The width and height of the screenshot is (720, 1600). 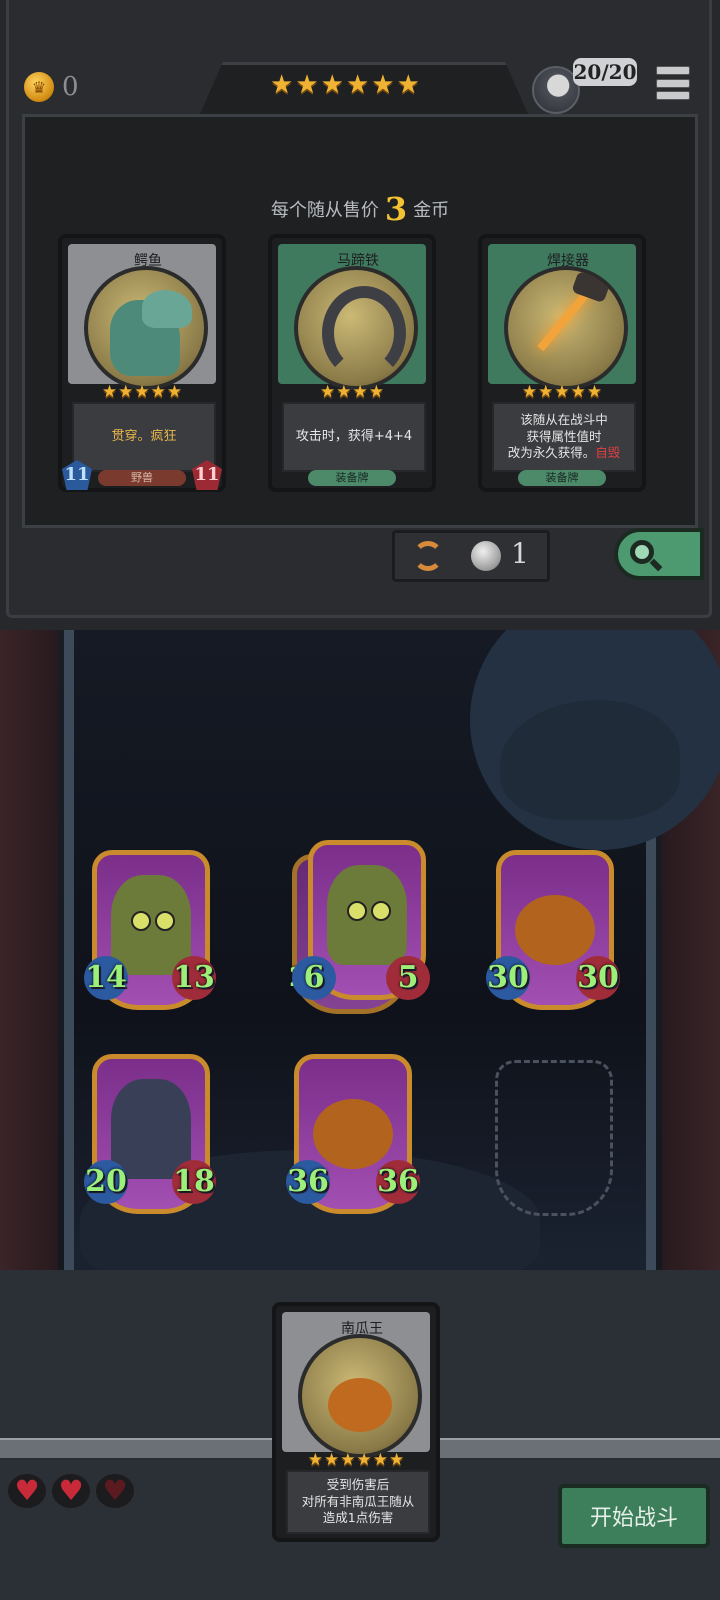 What do you see at coordinates (70, 87) in the screenshot?
I see `gold-count: 0` at bounding box center [70, 87].